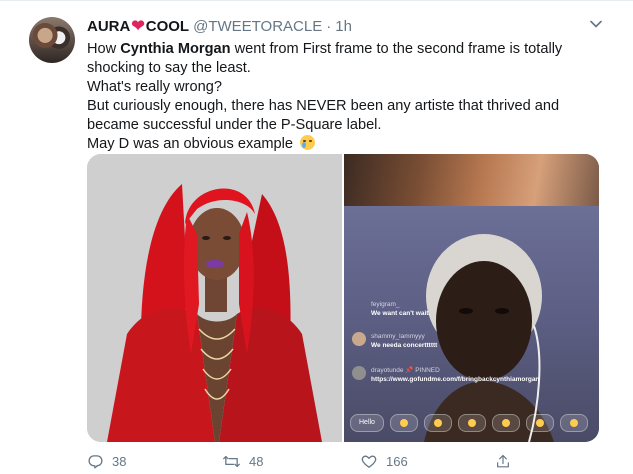 The height and width of the screenshot is (474, 633). What do you see at coordinates (384, 461) in the screenshot?
I see `like-button: 166` at bounding box center [384, 461].